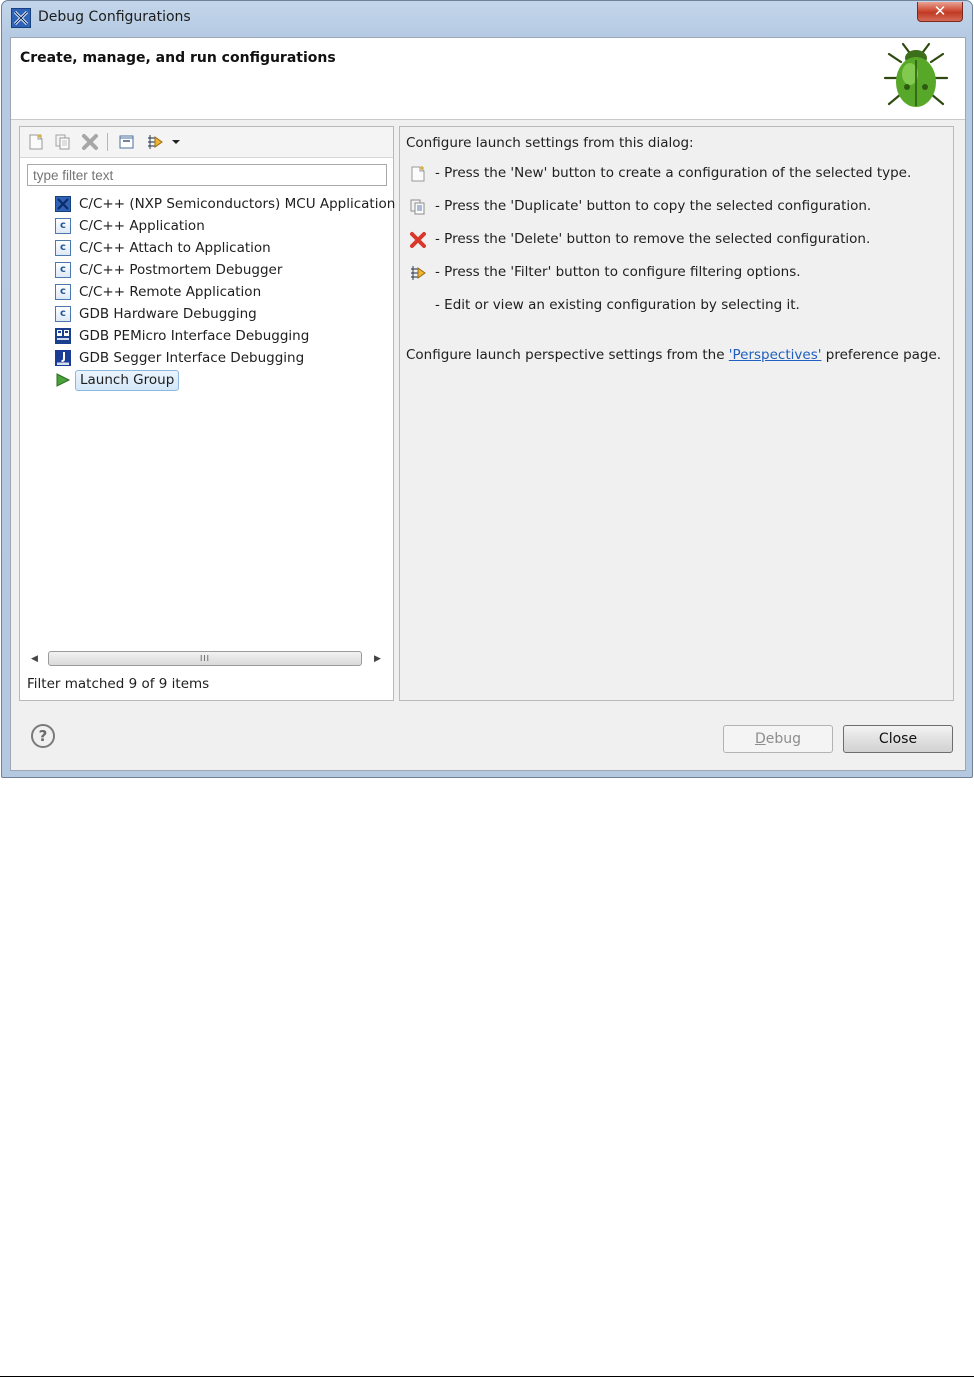 This screenshot has height=1378, width=974. Describe the element at coordinates (168, 314) in the screenshot. I see `tree-item-label: GDB Hardware Debugging` at that location.